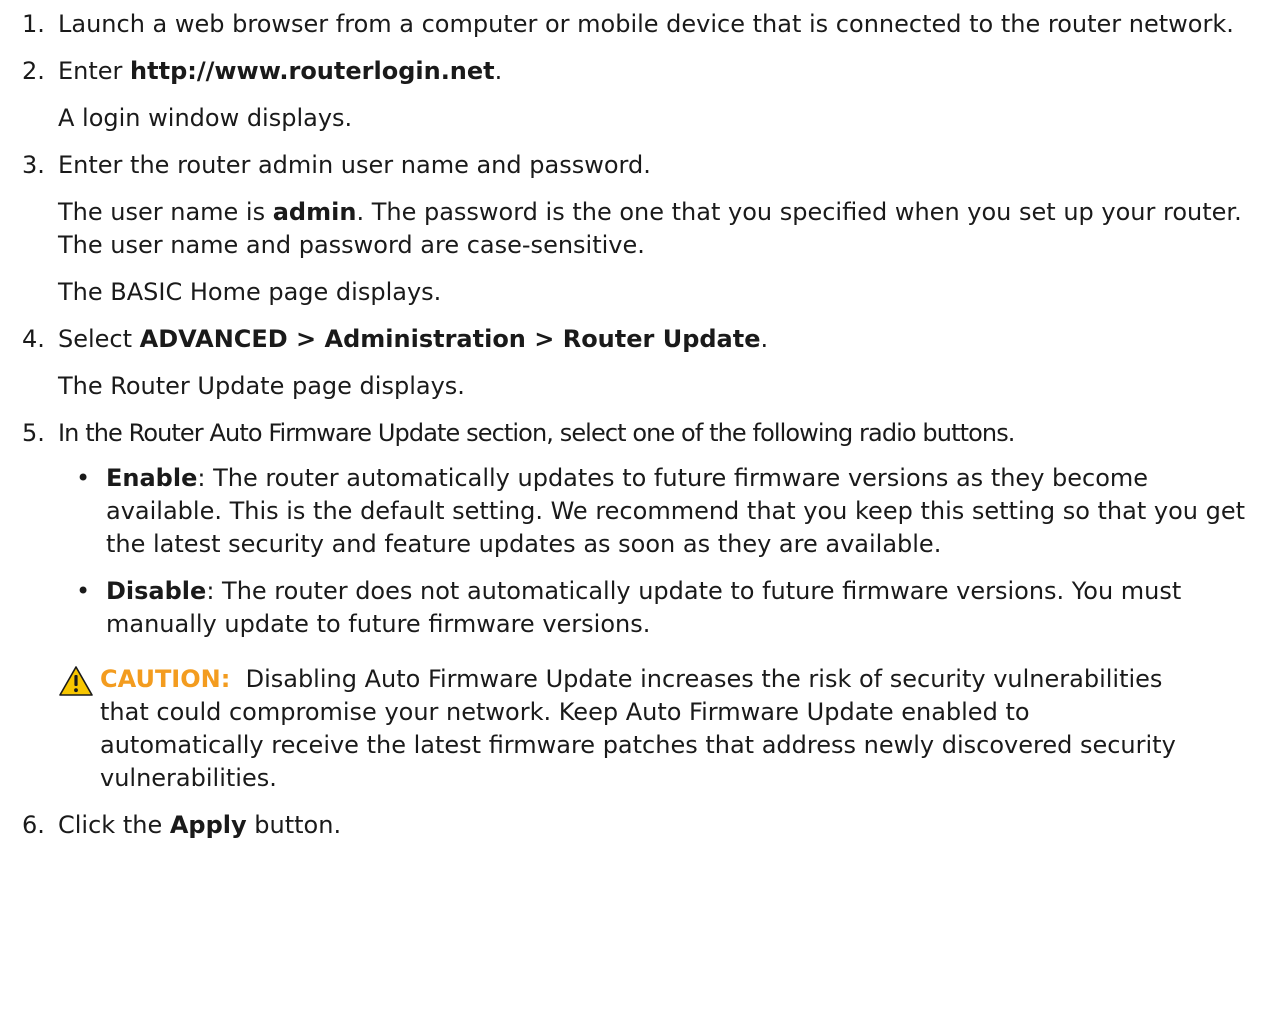 This screenshot has height=1015, width=1268. Describe the element at coordinates (205, 118) in the screenshot. I see `step-result: A login window displays.` at that location.